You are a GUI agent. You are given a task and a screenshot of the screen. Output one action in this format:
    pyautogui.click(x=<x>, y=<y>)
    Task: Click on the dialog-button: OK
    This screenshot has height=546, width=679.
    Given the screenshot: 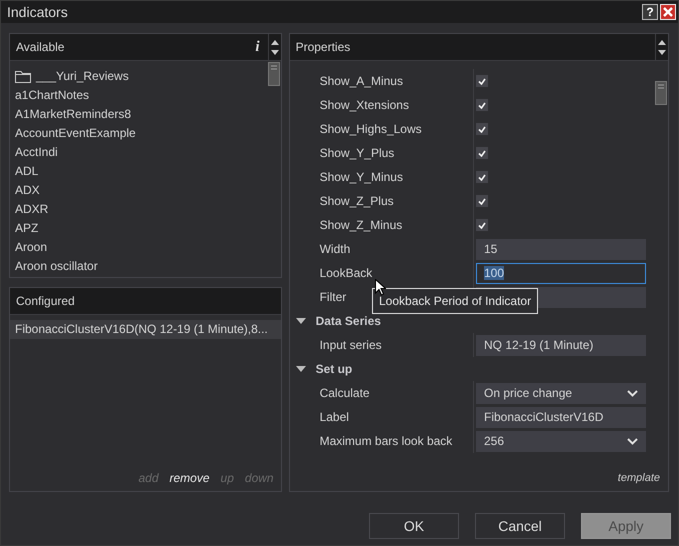 What is the action you would take?
    pyautogui.click(x=414, y=526)
    